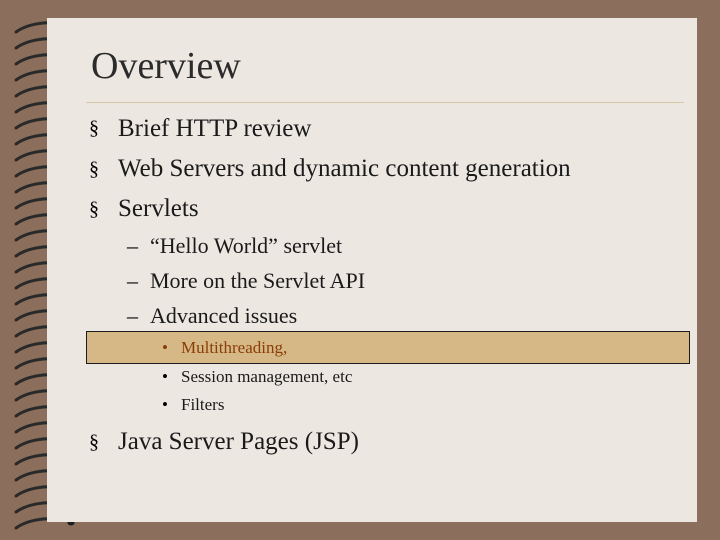  What do you see at coordinates (166, 66) in the screenshot?
I see `slide-title: Overview` at bounding box center [166, 66].